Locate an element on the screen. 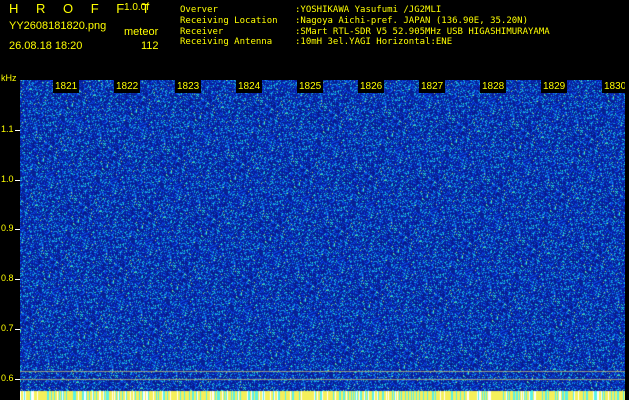 The image size is (629, 400). x-tick-label: 1828 is located at coordinates (493, 86).